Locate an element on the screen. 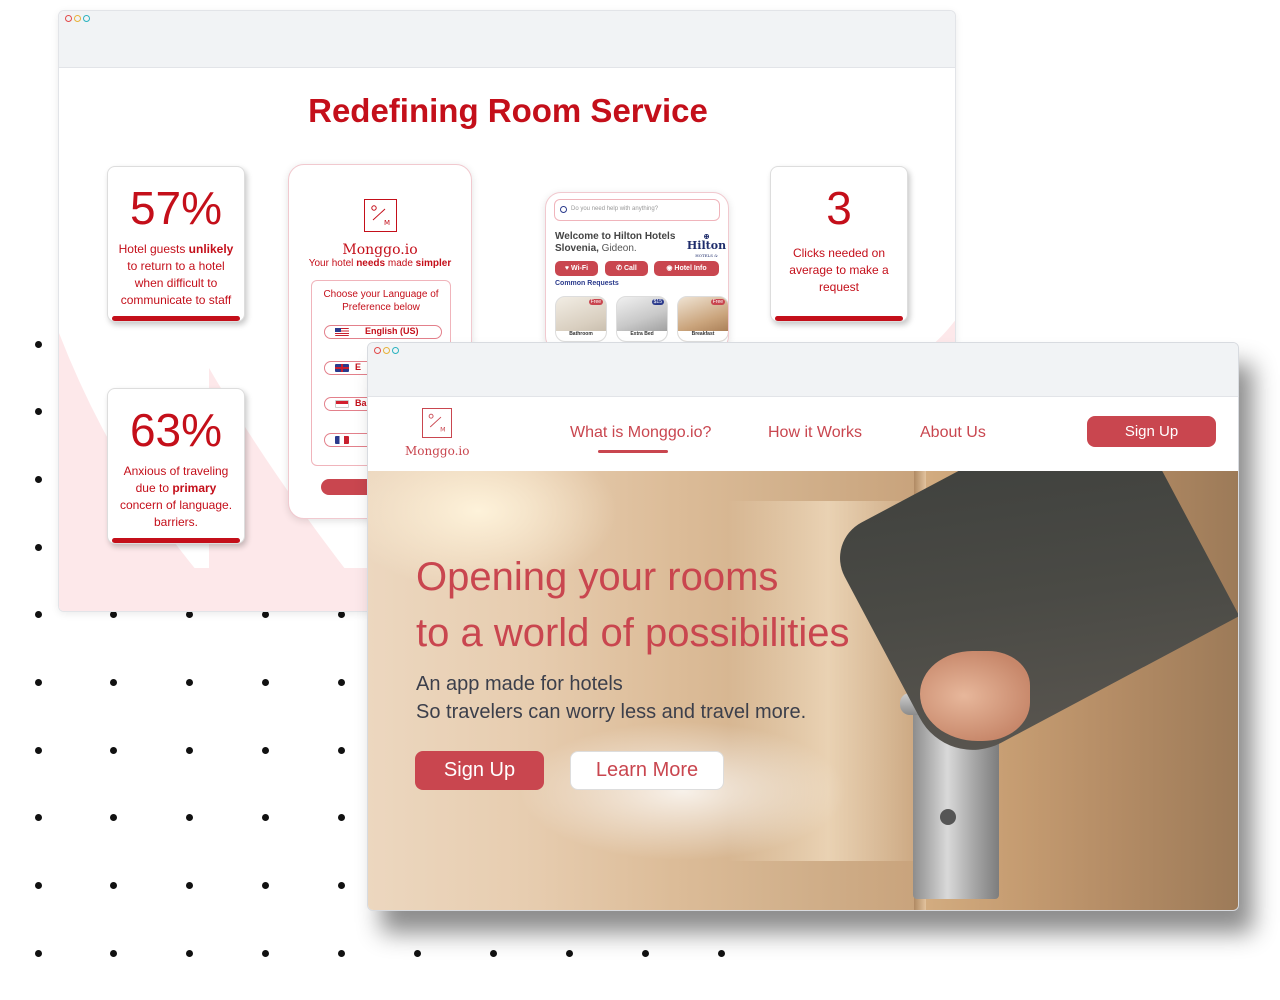 Image resolution: width=1280 pixels, height=1000 pixels. request-tile-breakfast: Free Breakfast is located at coordinates (702, 319).